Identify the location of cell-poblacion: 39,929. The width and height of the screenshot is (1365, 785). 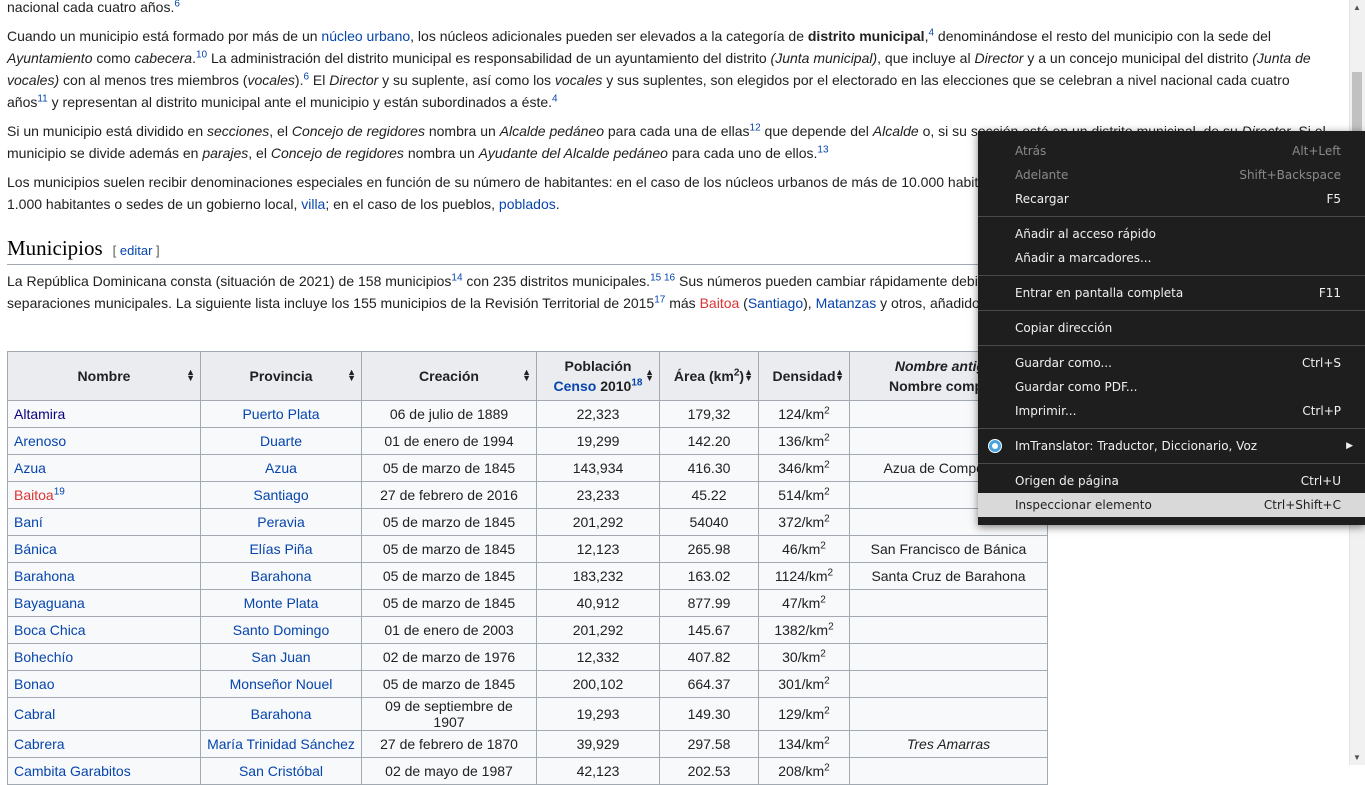
(598, 744).